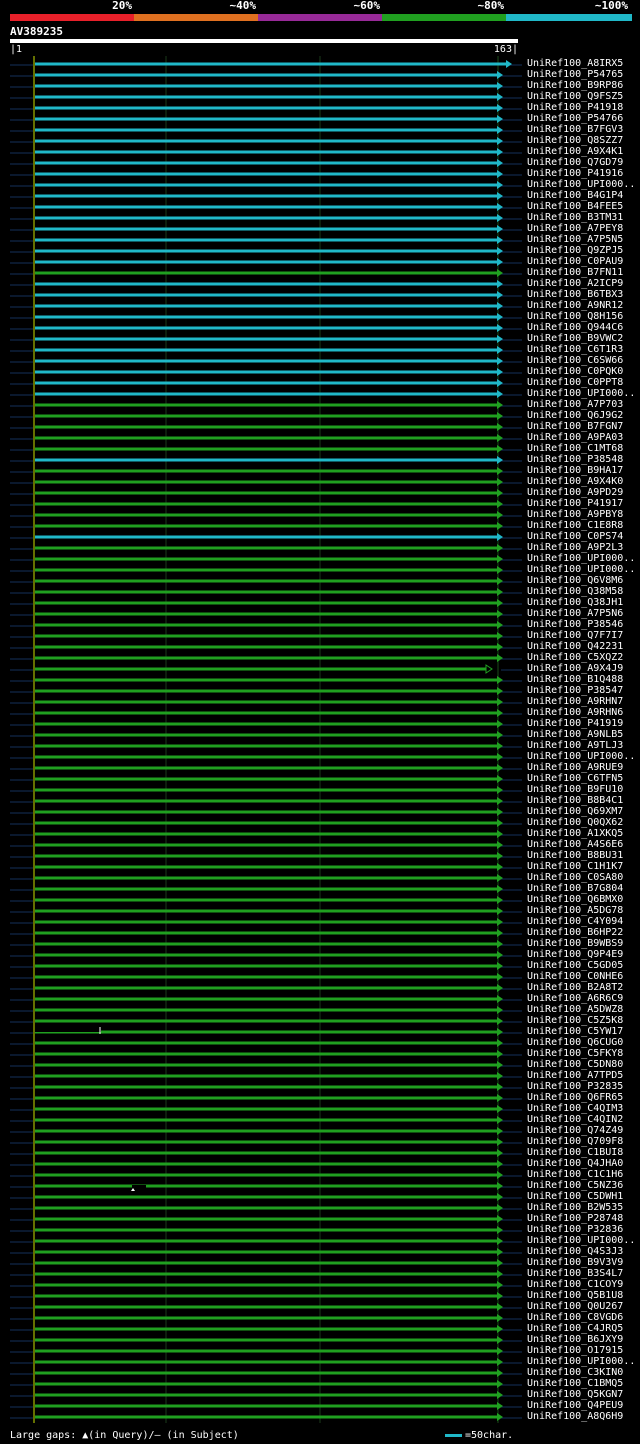 This screenshot has height=1444, width=640. What do you see at coordinates (583, 1196) in the screenshot?
I see `hit-label: UniRef100_C5DWH1` at bounding box center [583, 1196].